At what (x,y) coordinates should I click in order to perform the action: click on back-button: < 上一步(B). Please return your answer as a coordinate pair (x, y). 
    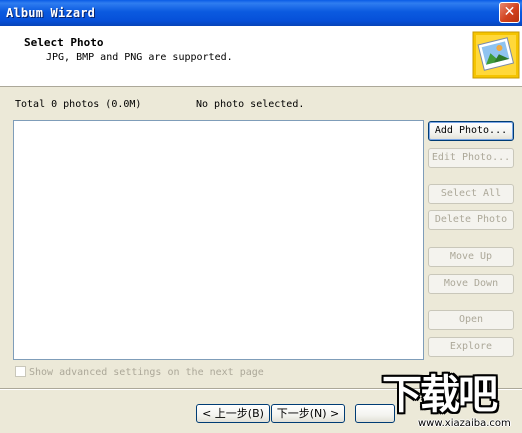
    Looking at the image, I should click on (233, 413).